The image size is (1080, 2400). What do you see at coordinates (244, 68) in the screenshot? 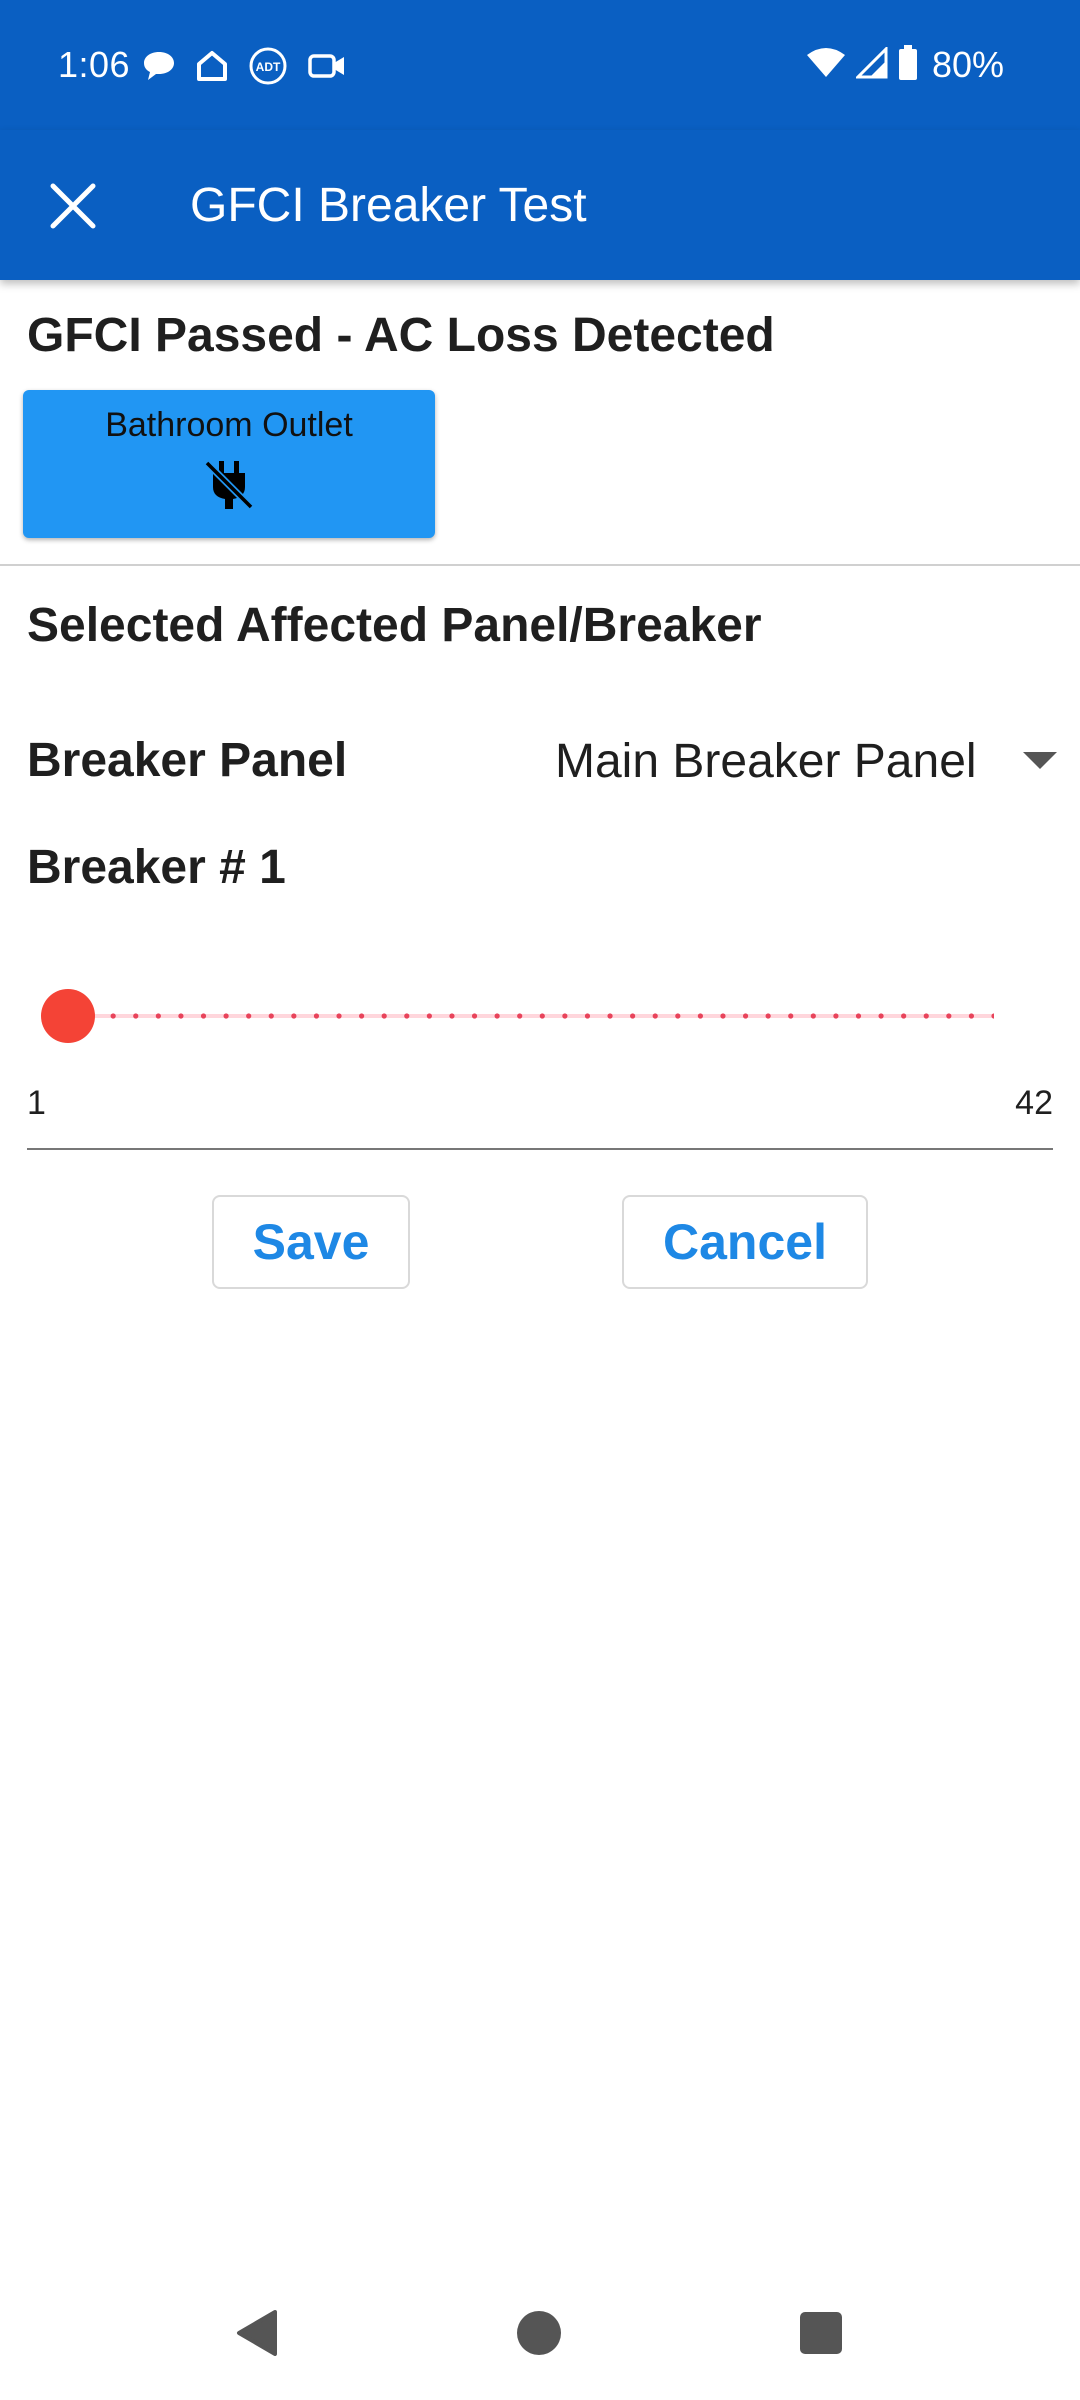
I see `status-notification-icons: ADT` at bounding box center [244, 68].